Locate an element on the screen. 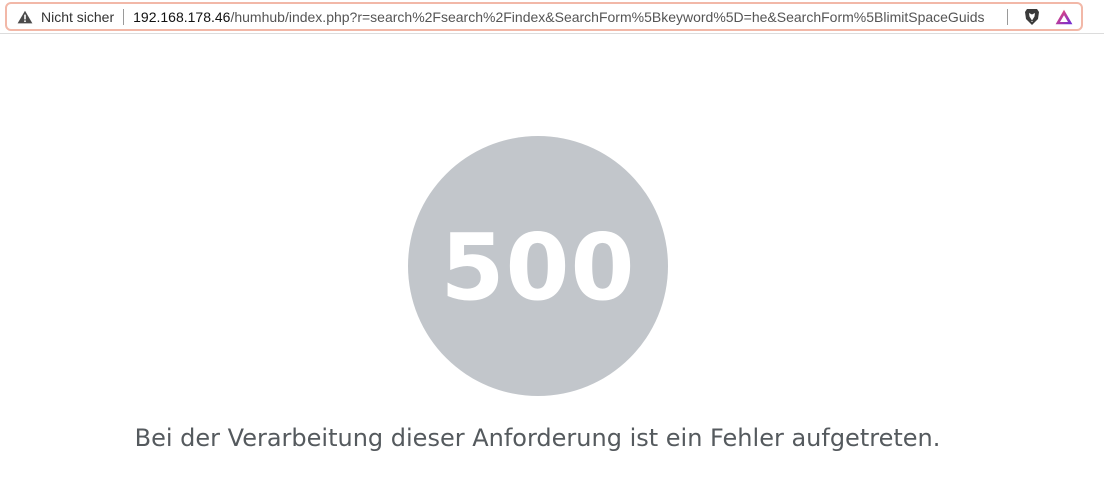  address-divider is located at coordinates (124, 16).